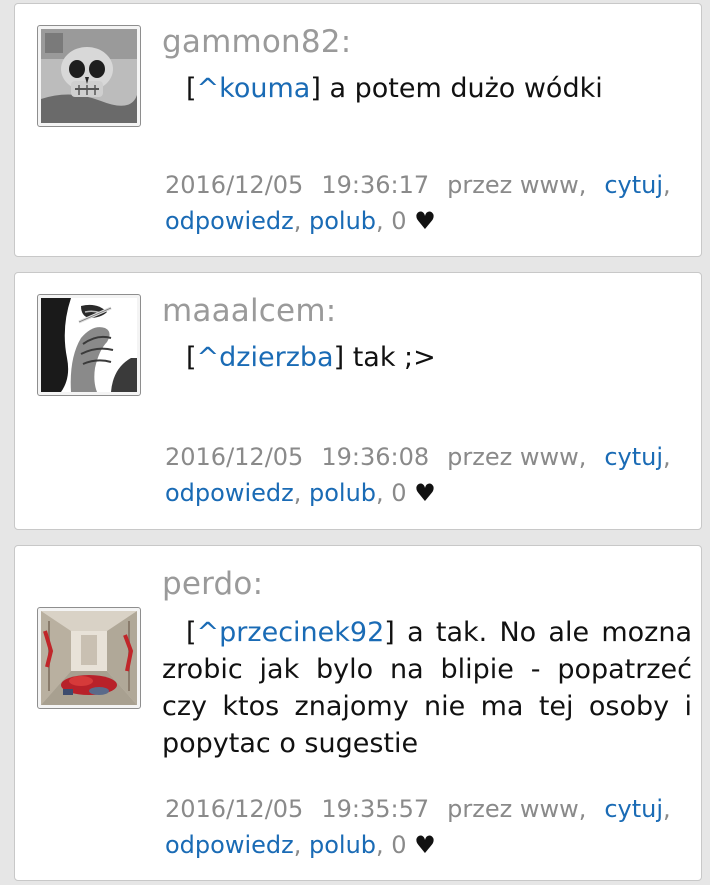 This screenshot has width=710, height=885. I want to click on comment-body: [^dzierzba] tak ;>, so click(427, 357).